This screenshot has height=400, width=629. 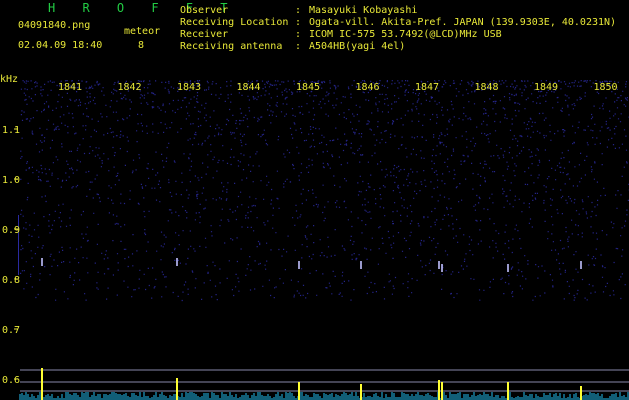 I want to click on freq-tick-label: 0.9, so click(x=11, y=230).